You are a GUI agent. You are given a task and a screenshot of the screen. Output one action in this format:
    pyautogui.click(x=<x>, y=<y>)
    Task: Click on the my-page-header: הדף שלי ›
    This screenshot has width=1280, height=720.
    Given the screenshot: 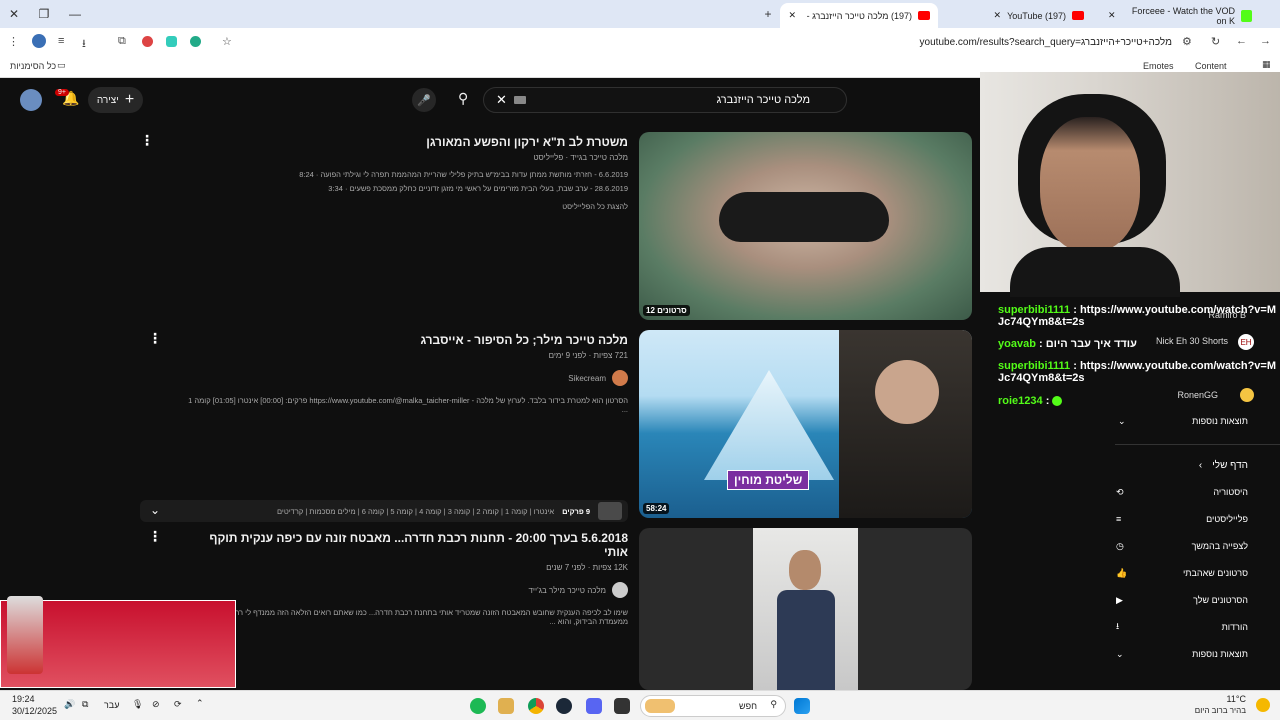 What is the action you would take?
    pyautogui.click(x=1188, y=465)
    